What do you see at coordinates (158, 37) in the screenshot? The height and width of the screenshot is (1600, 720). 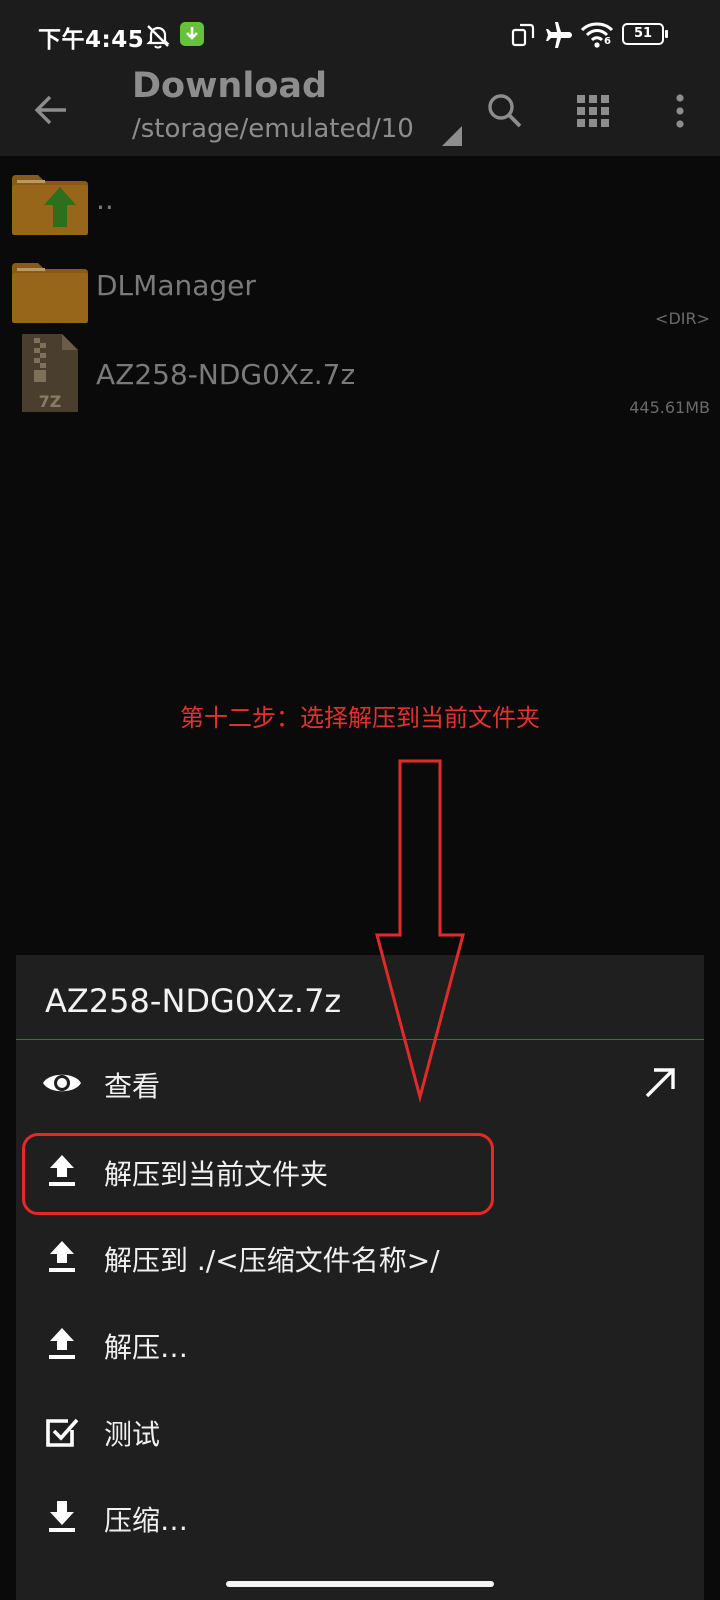 I see `mute-bell-icon` at bounding box center [158, 37].